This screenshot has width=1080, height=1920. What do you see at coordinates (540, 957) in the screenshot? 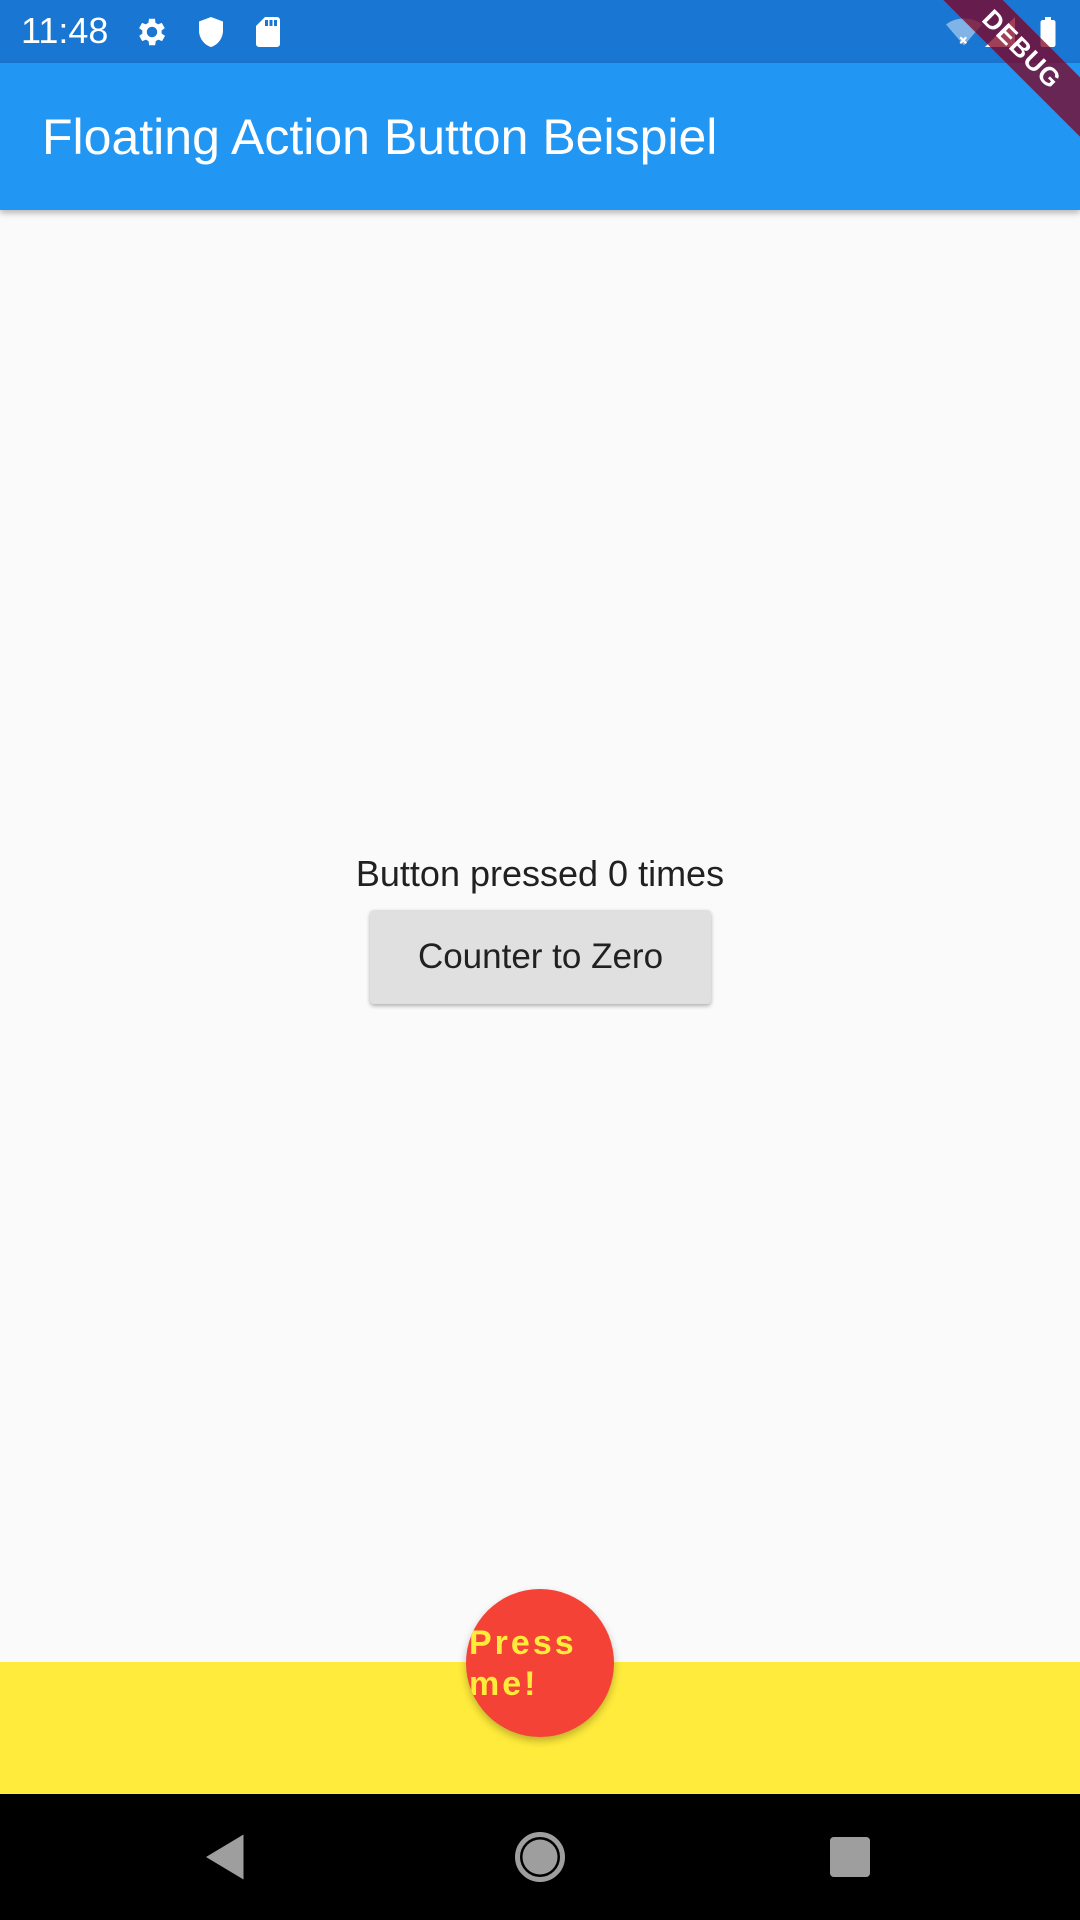
I see `counter-to-zero-button: Counter to Zero` at bounding box center [540, 957].